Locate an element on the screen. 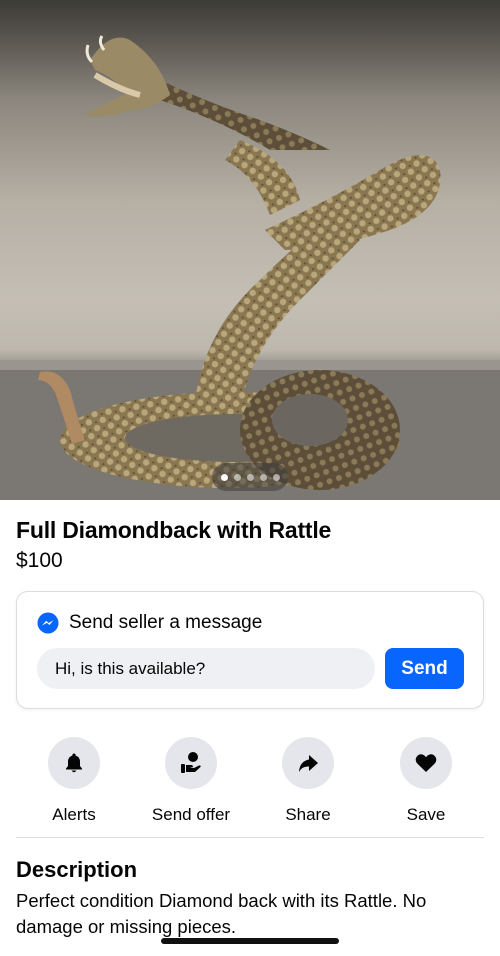  carousel-indicator is located at coordinates (250, 477).